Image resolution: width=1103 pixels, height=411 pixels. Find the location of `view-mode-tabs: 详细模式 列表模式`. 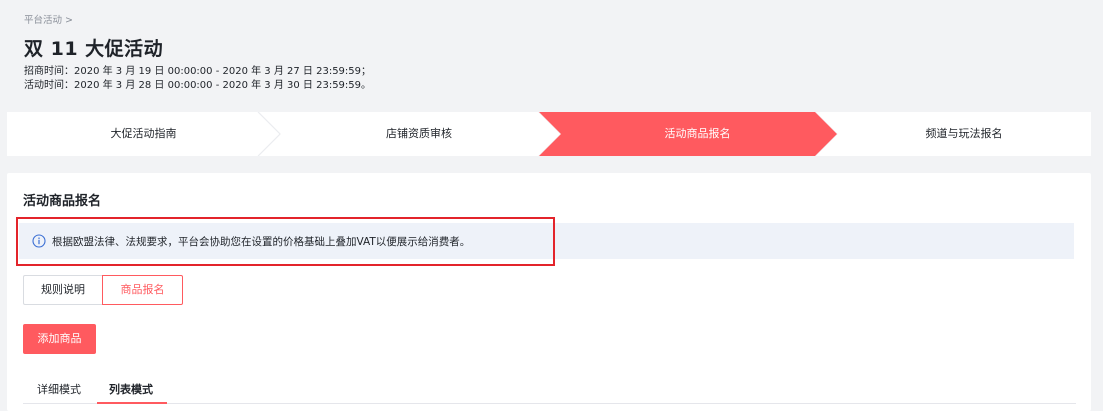

view-mode-tabs: 详细模式 列表模式 is located at coordinates (549, 388).